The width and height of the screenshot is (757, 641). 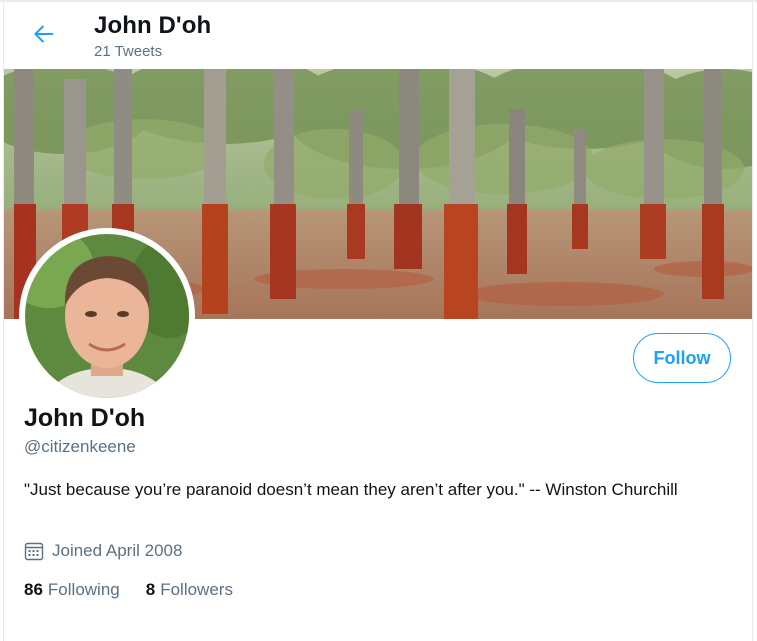 What do you see at coordinates (682, 358) in the screenshot?
I see `follow-button: Follow` at bounding box center [682, 358].